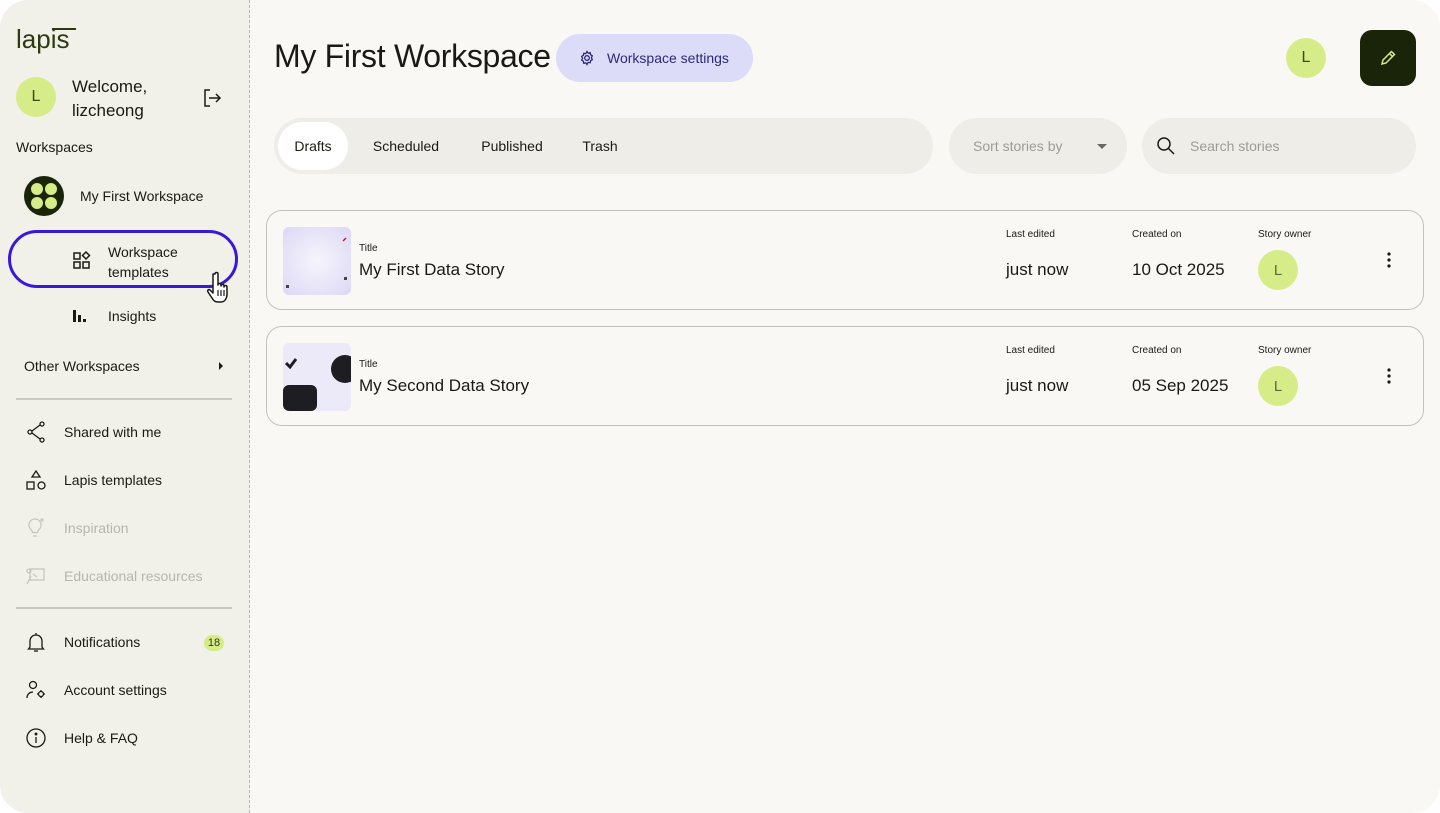 This screenshot has width=1440, height=813. I want to click on workspaces-heading: Workspaces, so click(54, 147).